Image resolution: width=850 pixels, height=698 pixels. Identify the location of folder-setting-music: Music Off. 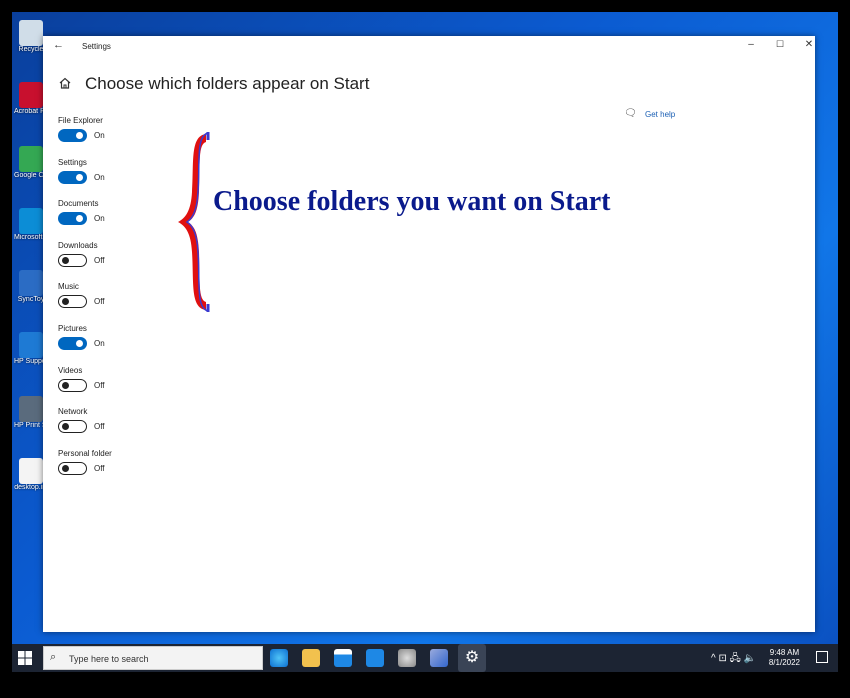
(118, 302).